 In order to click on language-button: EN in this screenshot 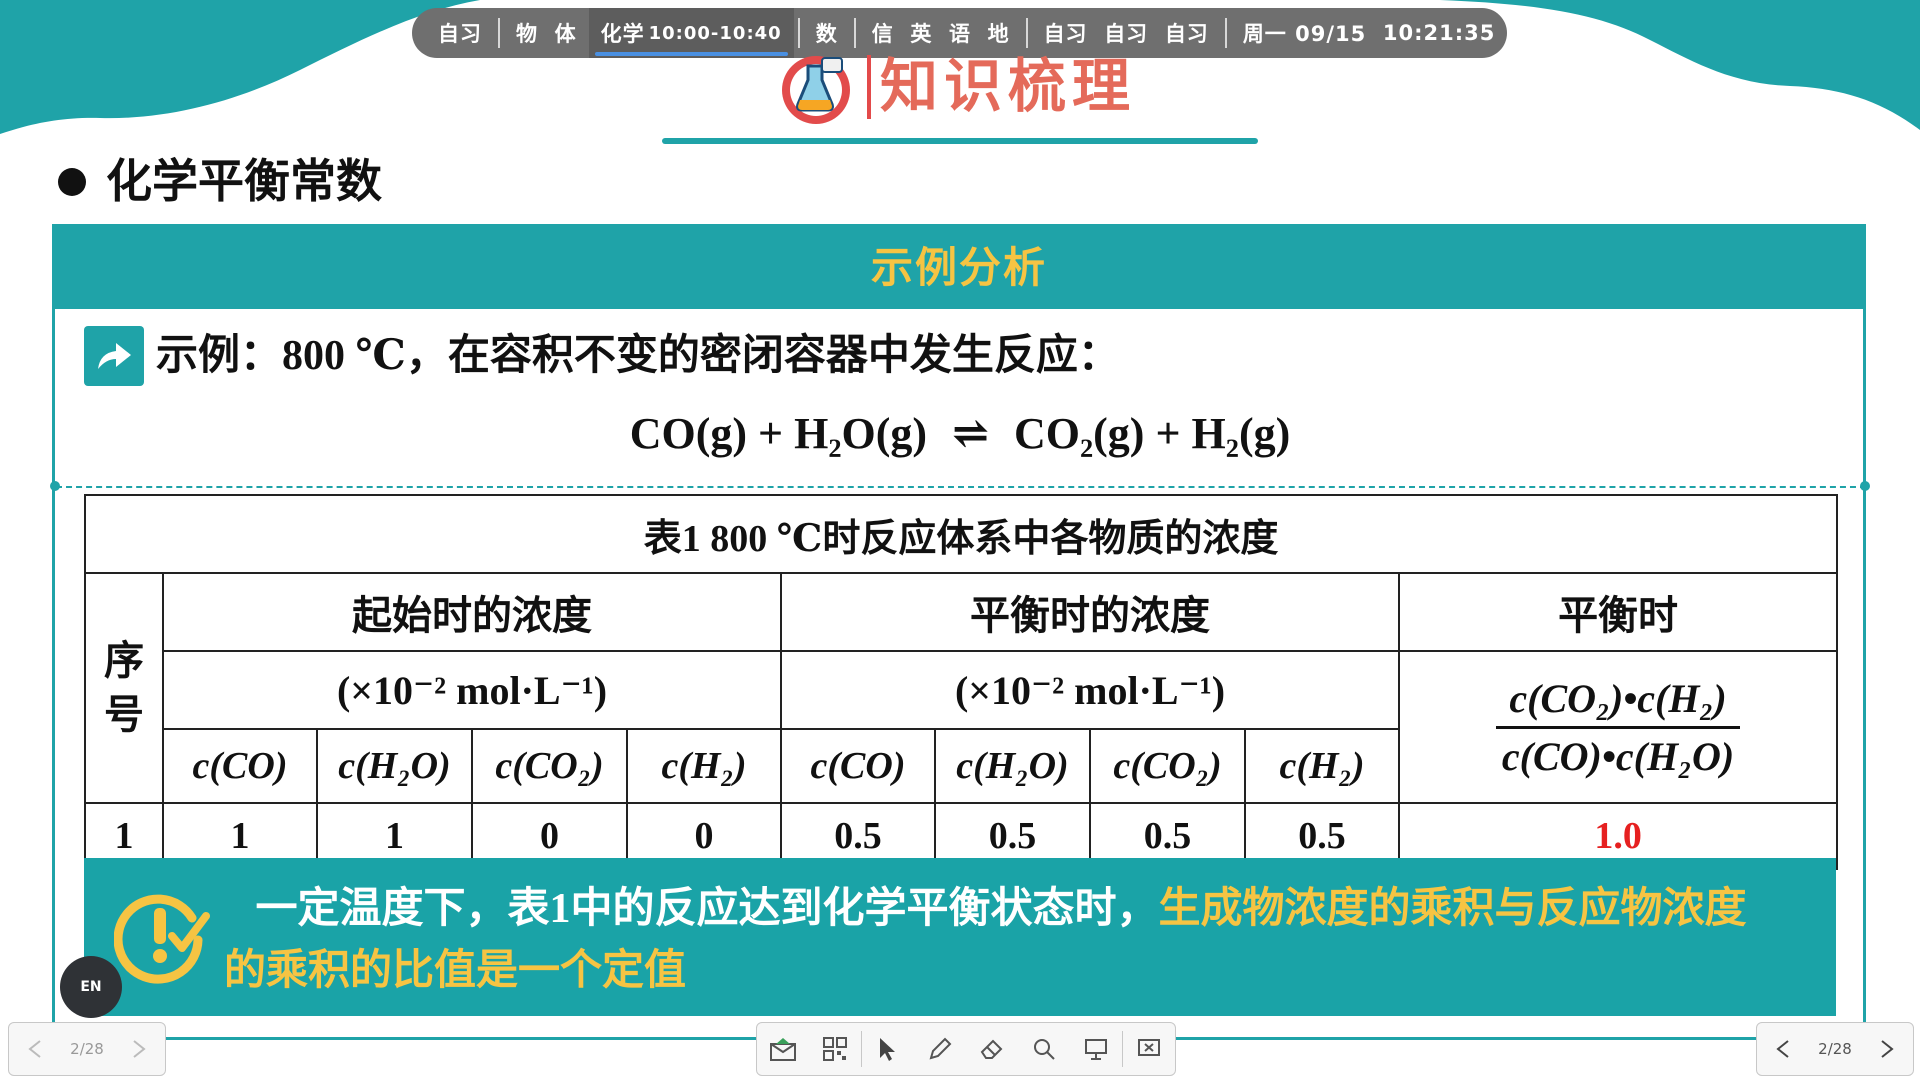, I will do `click(91, 987)`.